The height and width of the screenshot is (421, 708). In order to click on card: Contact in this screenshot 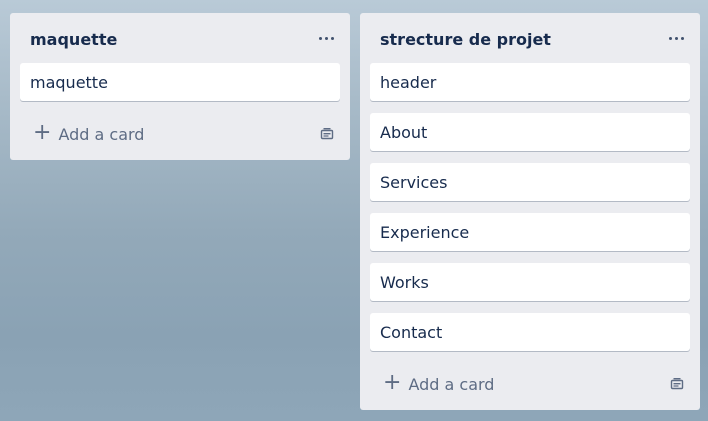, I will do `click(530, 332)`.